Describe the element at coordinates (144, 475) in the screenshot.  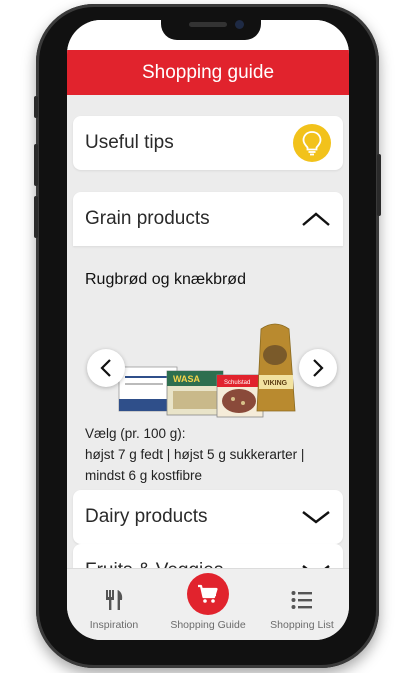
I see `grain-description-line: mindst 6 g kostfibre` at that location.